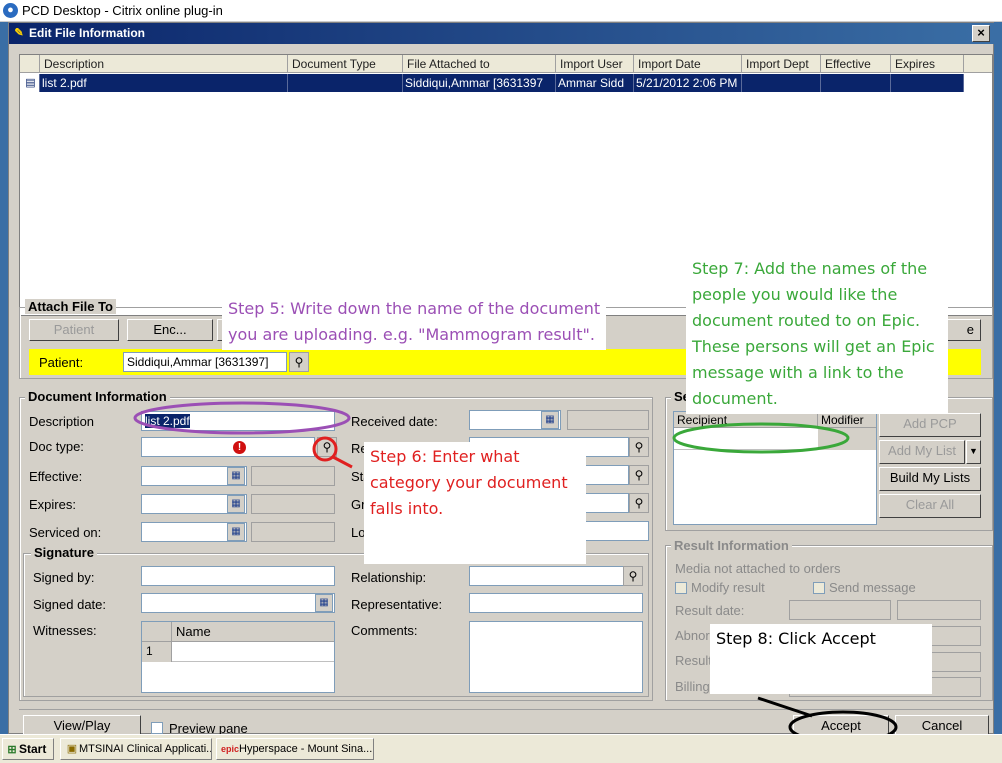 The image size is (1002, 763). I want to click on epic-icon: epic, so click(230, 749).